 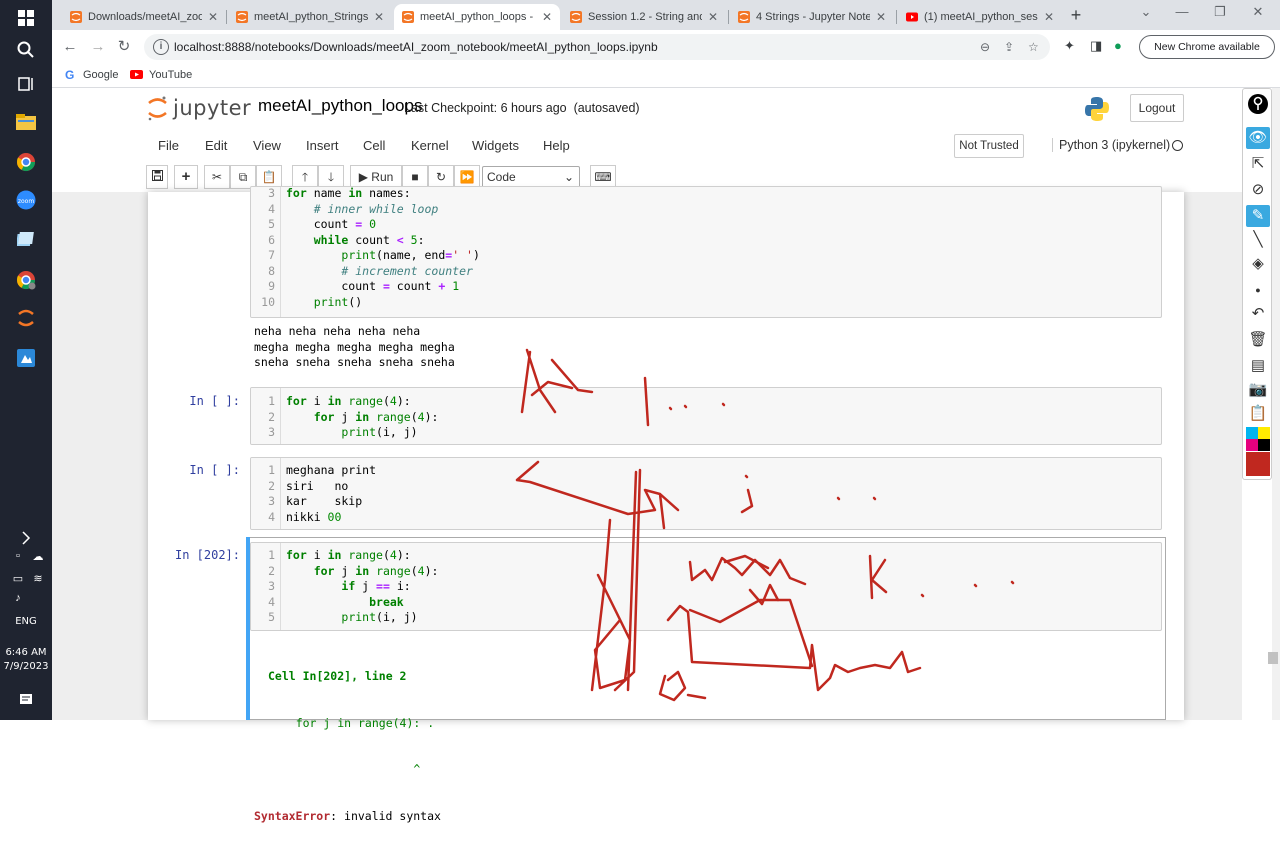 What do you see at coordinates (1264, 433) in the screenshot?
I see `color-swatch-yellow` at bounding box center [1264, 433].